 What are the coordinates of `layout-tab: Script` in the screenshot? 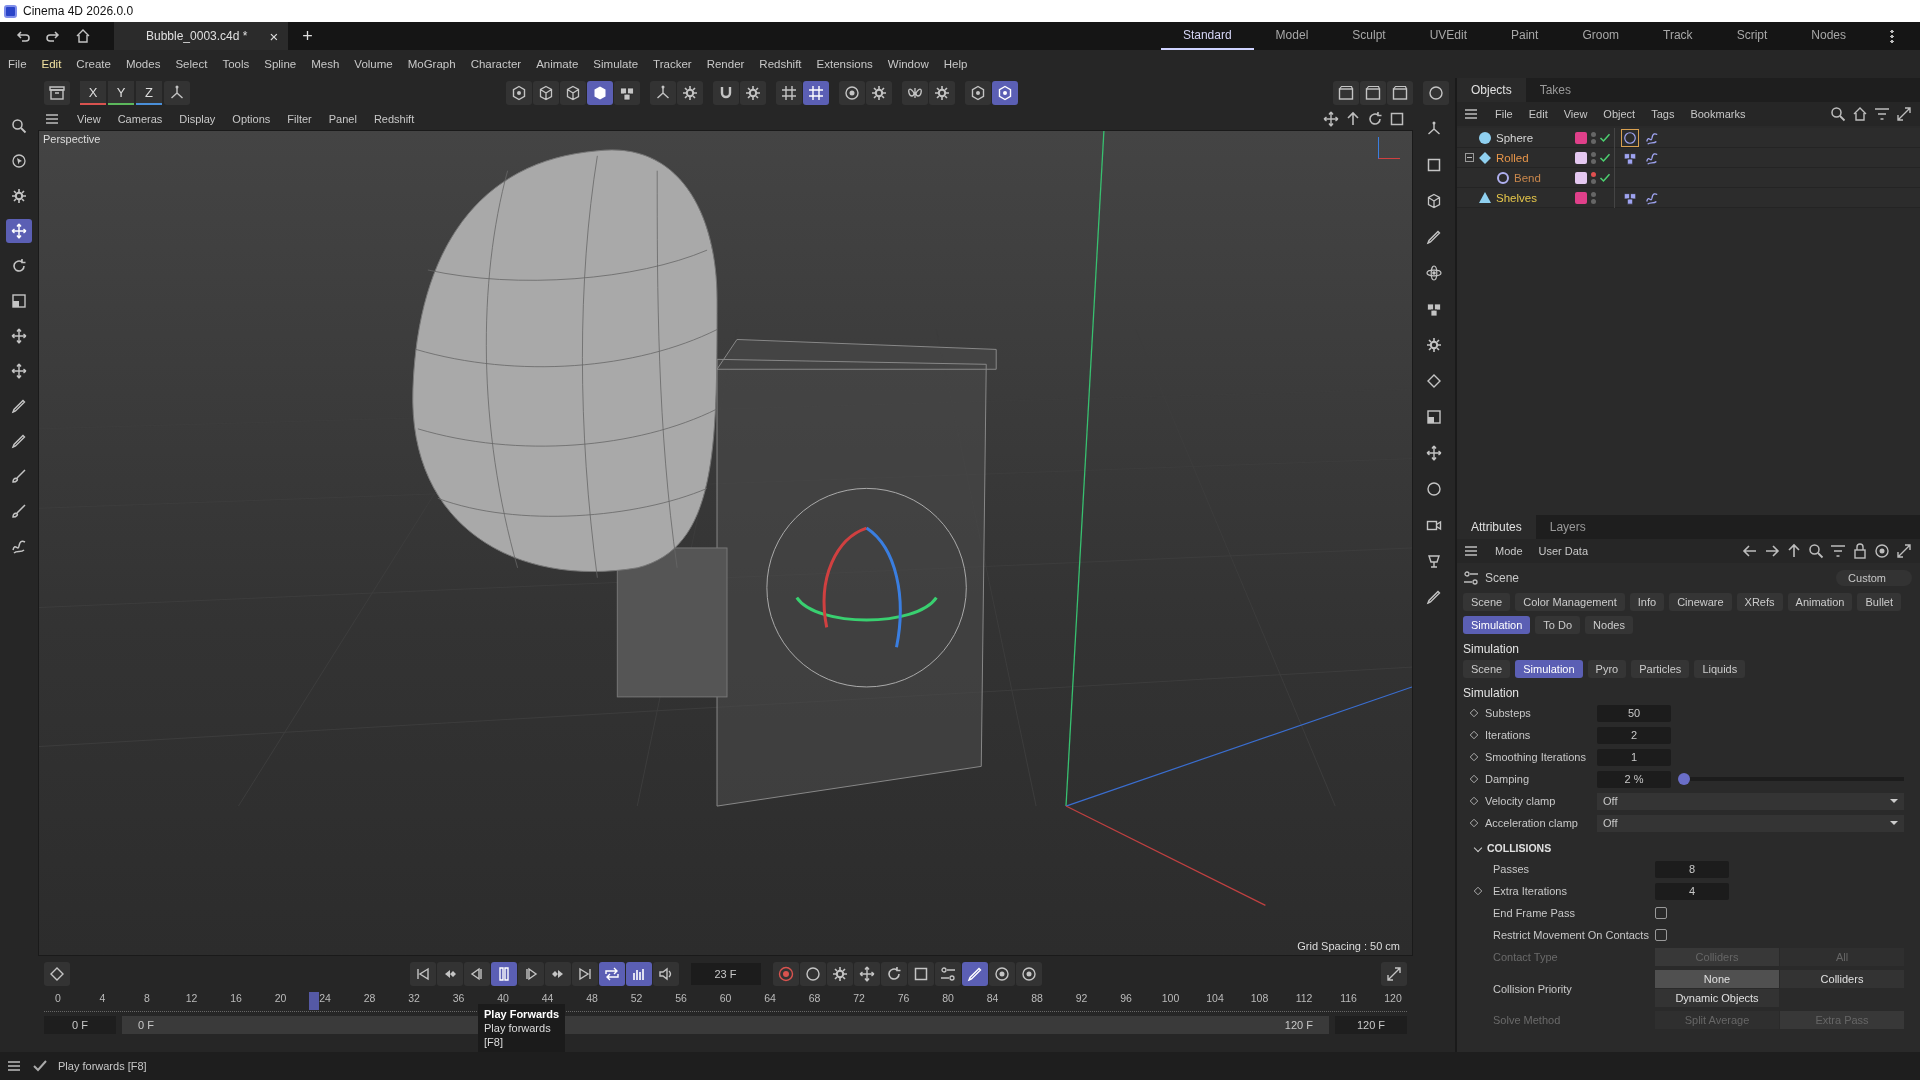 It's located at (1752, 36).